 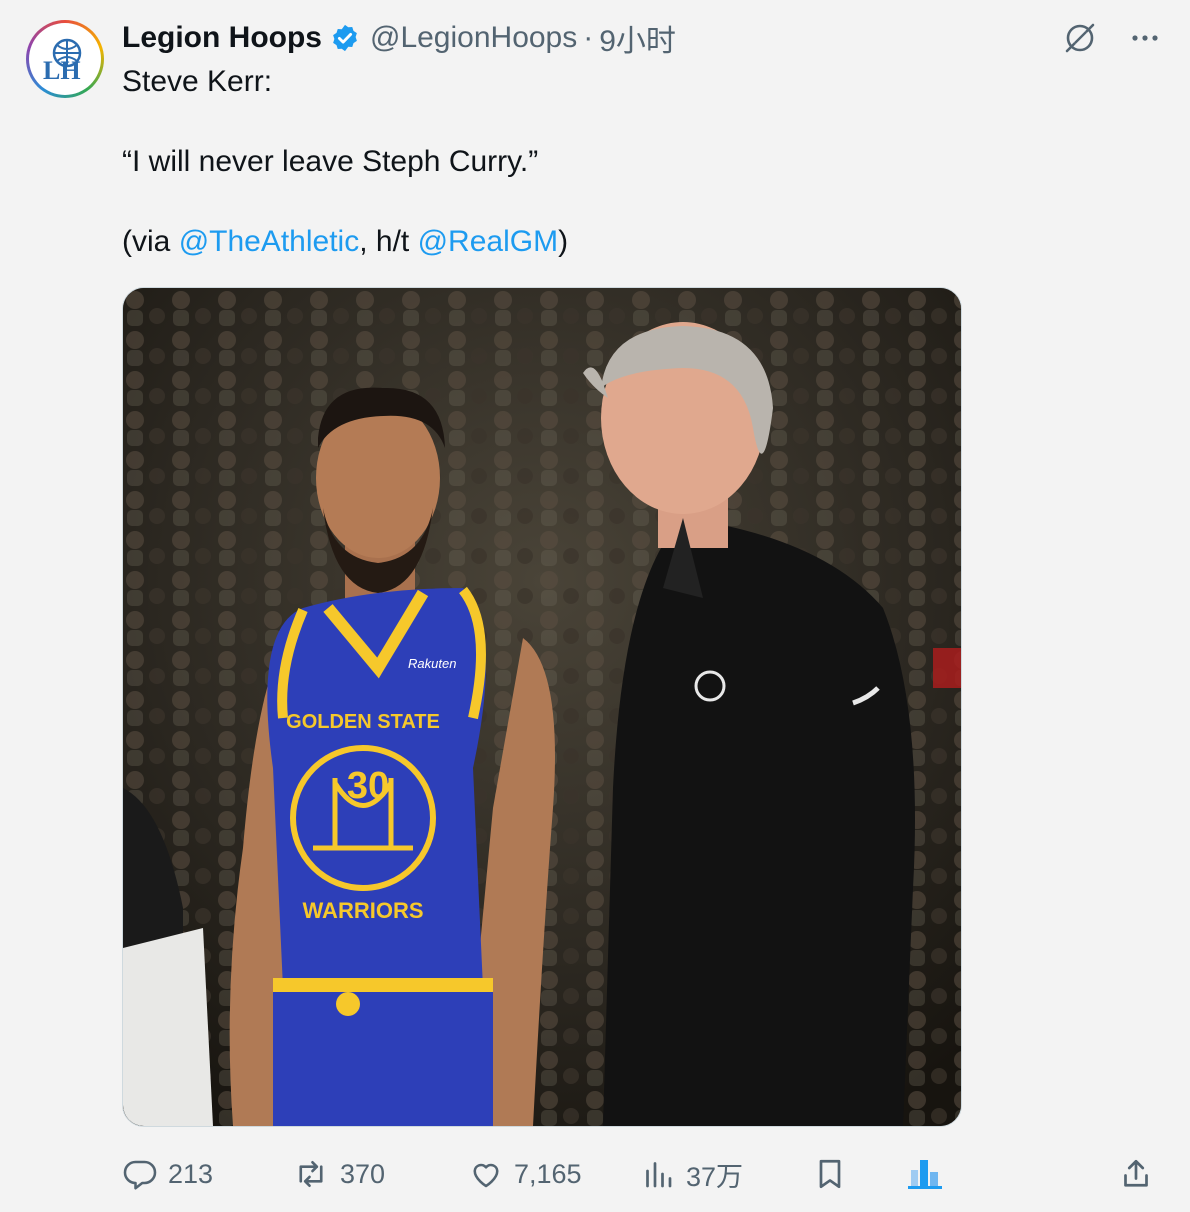 What do you see at coordinates (363, 722) in the screenshot?
I see `jersey-team-top-text: GOLDEN STATE` at bounding box center [363, 722].